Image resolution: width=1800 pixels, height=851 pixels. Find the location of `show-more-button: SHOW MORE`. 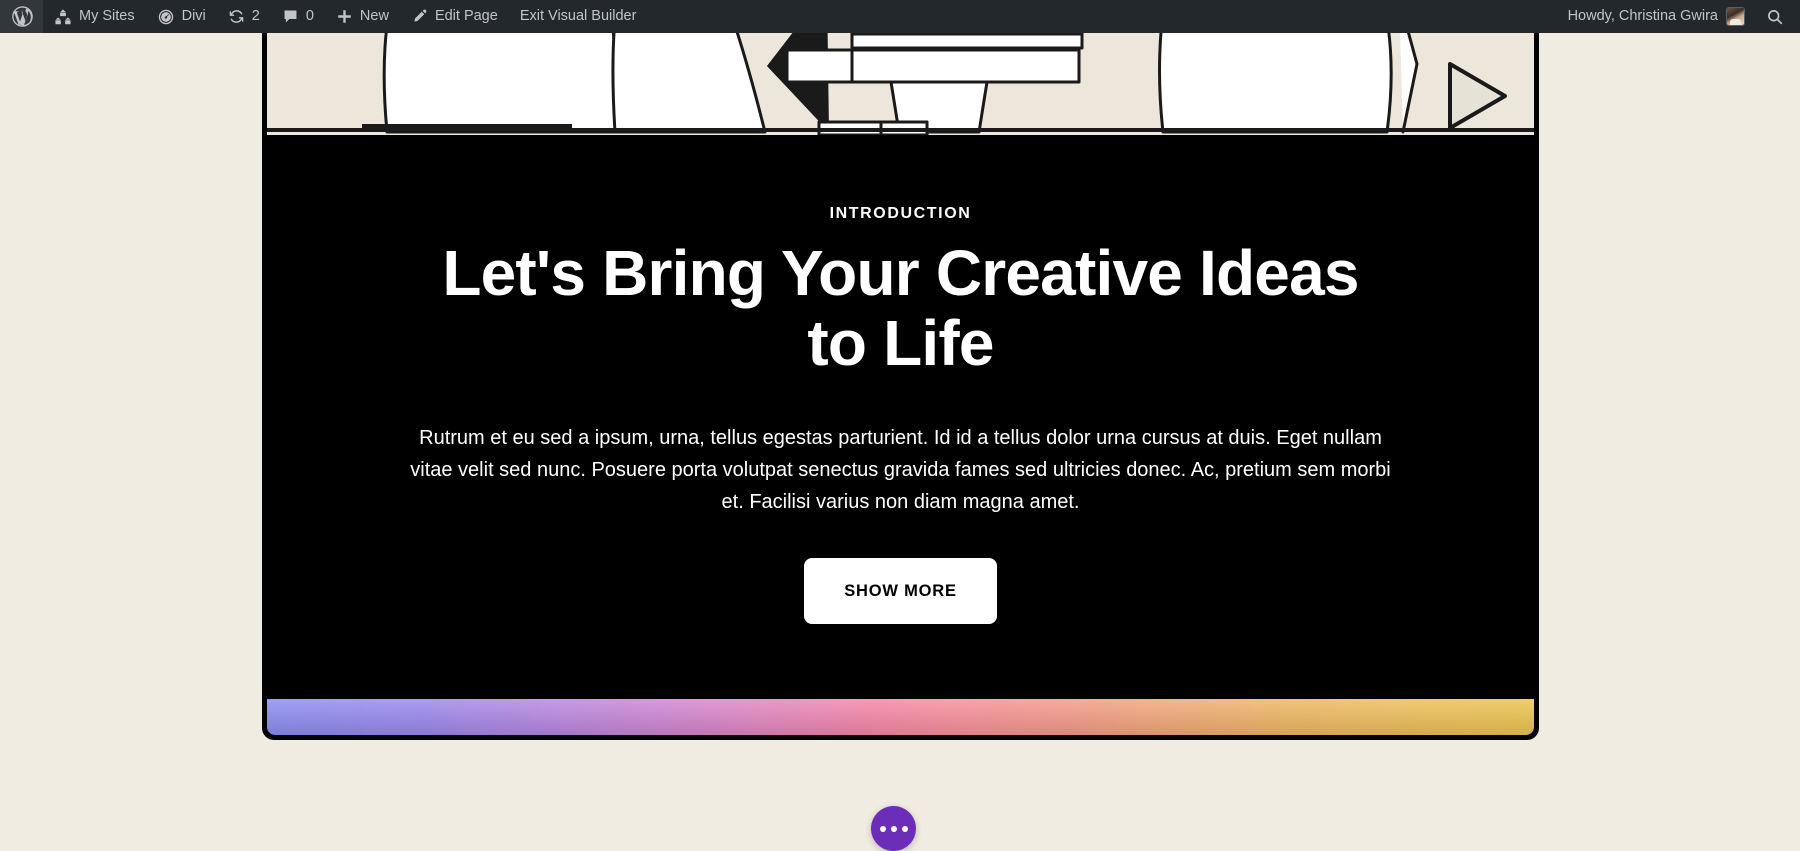

show-more-button: SHOW MORE is located at coordinates (900, 591).